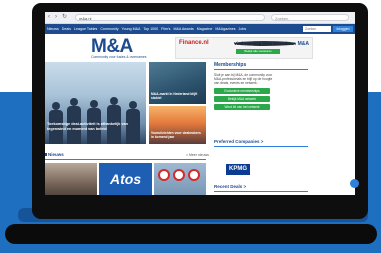 The image size is (381, 253). What do you see at coordinates (65, 17) in the screenshot?
I see `reload-icon: ↻` at bounding box center [65, 17].